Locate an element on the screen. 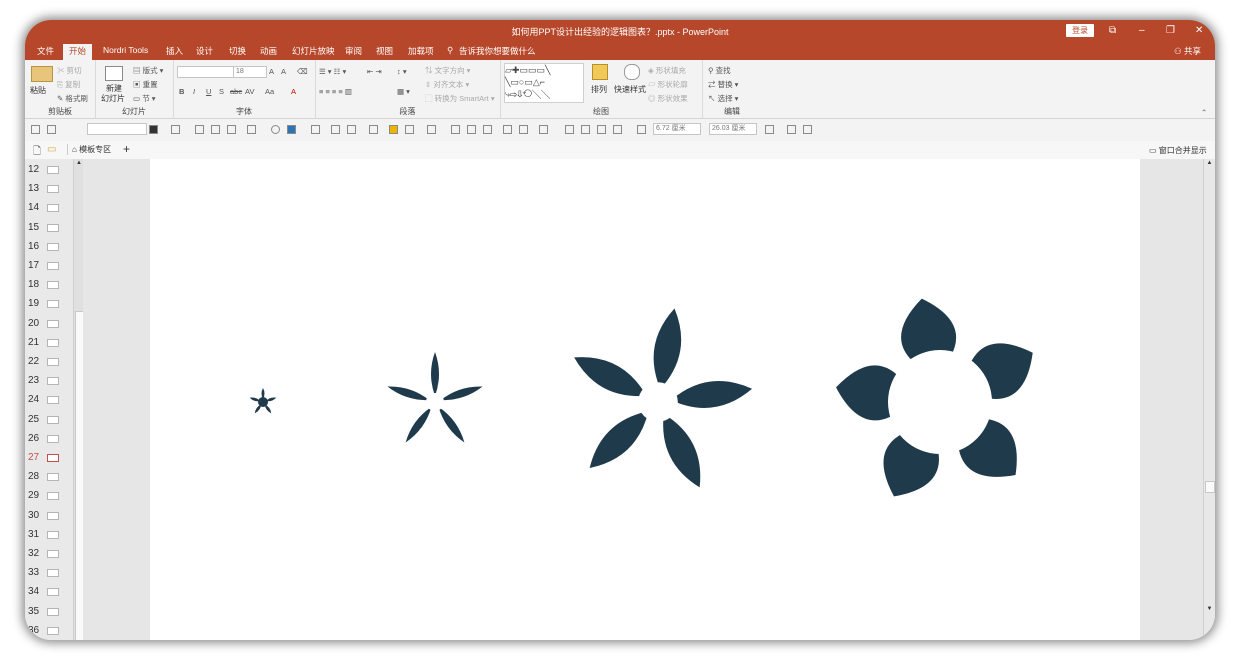  shapes-gallery: ▱✚▭▭▭╲ ╲▭○▭△⌐ ⤷⇨⇩⟲╲╲ is located at coordinates (544, 83).